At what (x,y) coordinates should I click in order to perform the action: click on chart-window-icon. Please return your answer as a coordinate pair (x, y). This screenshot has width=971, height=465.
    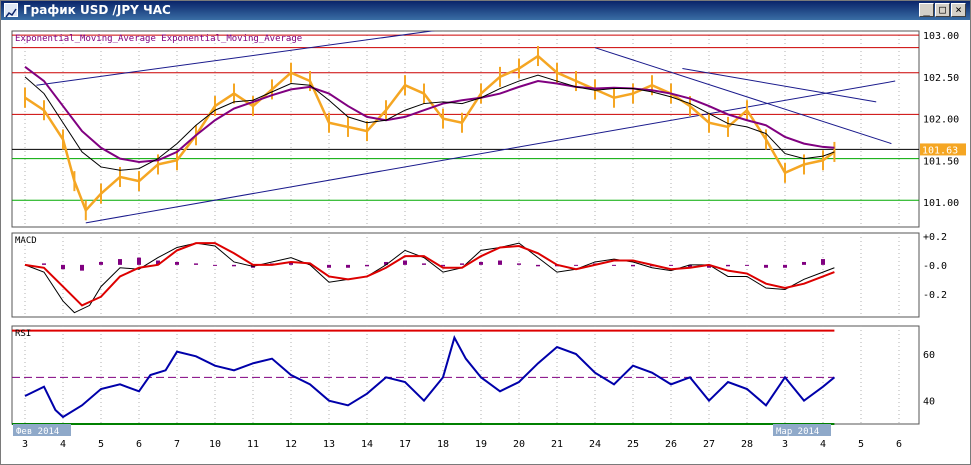
    Looking at the image, I should click on (11, 10).